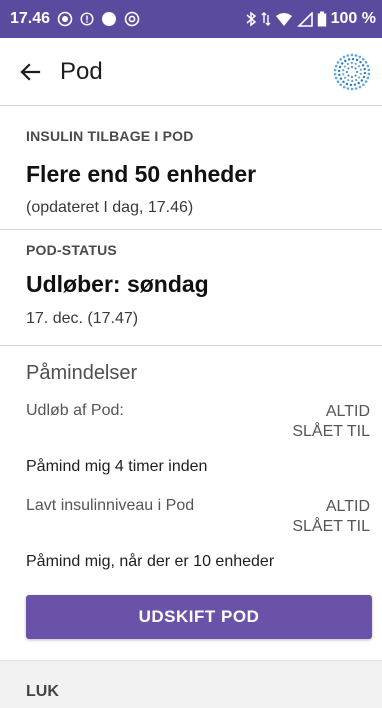  What do you see at coordinates (30, 72) in the screenshot?
I see `arrow-left-icon` at bounding box center [30, 72].